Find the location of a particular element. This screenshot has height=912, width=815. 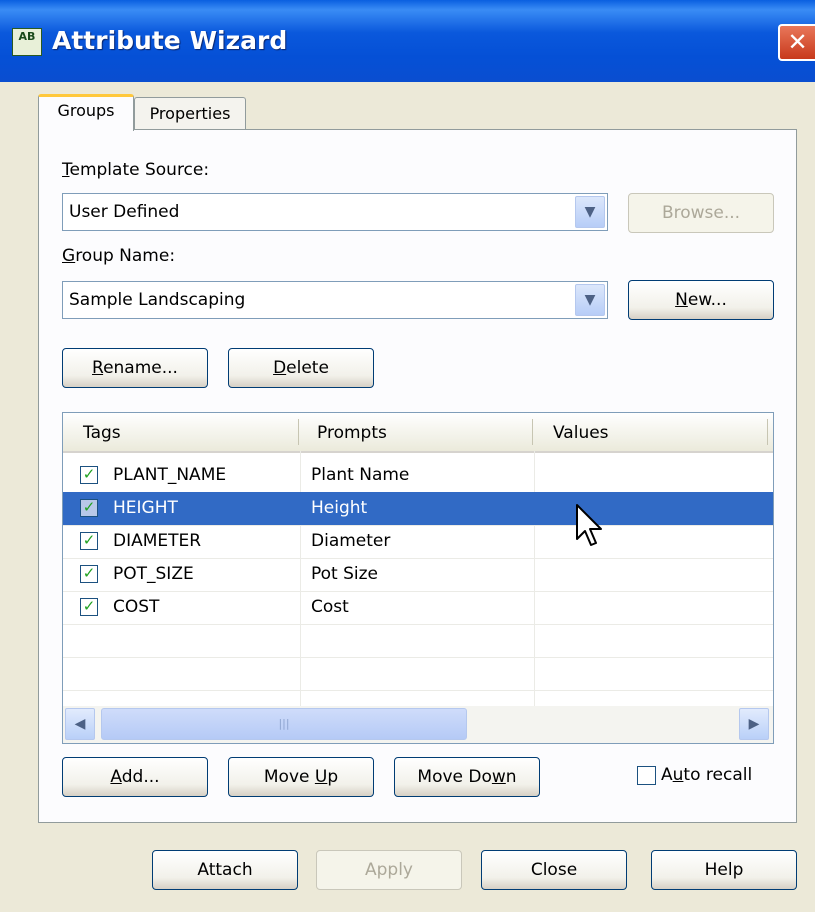

tag-cell: HEIGHT is located at coordinates (145, 508).